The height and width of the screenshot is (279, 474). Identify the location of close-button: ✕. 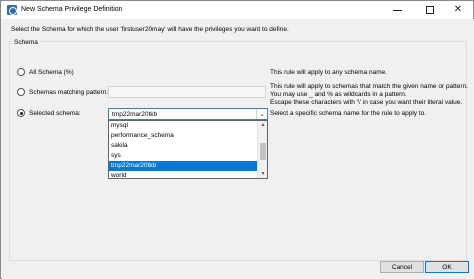
(458, 10).